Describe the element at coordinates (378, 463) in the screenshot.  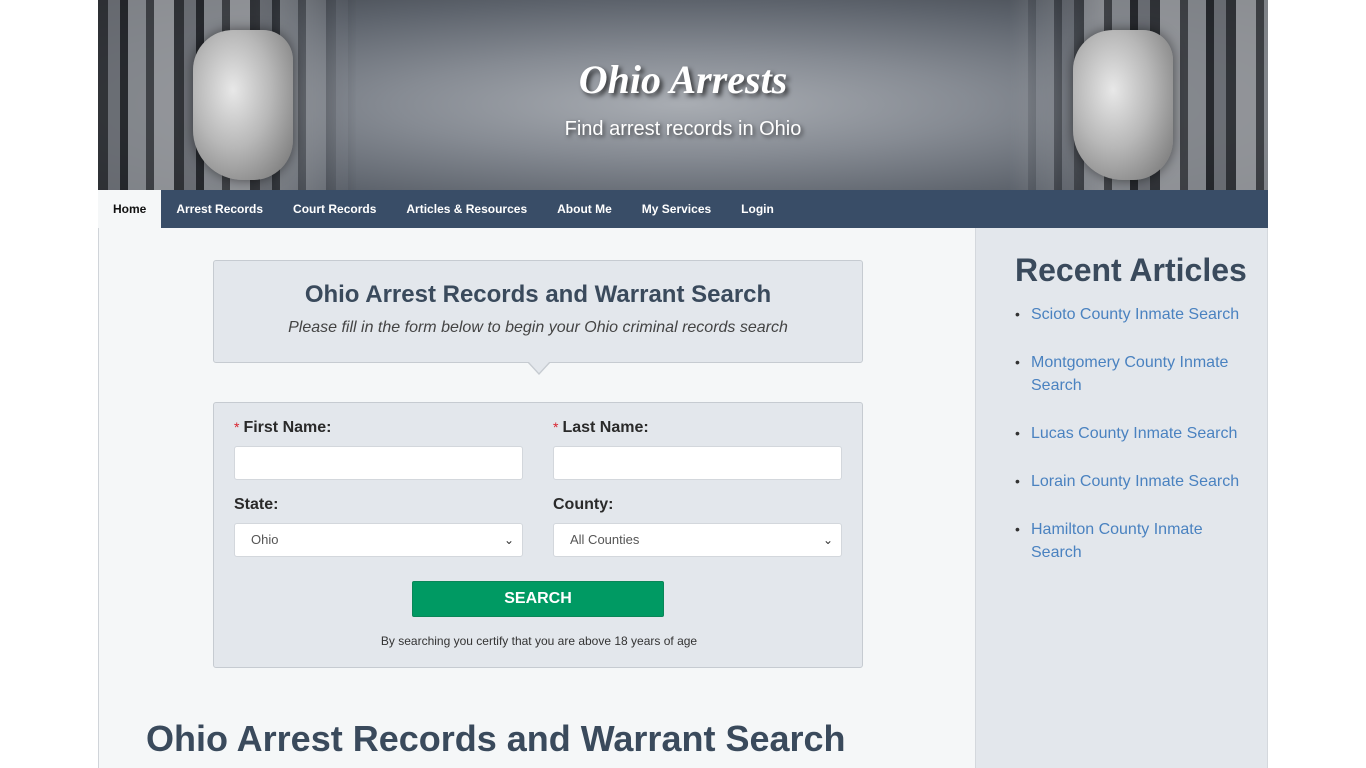
I see `first-name-input` at that location.